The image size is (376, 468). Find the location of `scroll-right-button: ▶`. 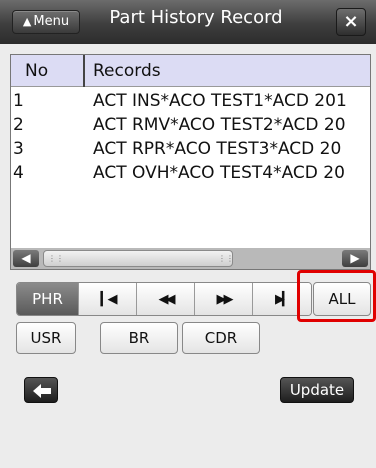

scroll-right-button: ▶ is located at coordinates (355, 258).